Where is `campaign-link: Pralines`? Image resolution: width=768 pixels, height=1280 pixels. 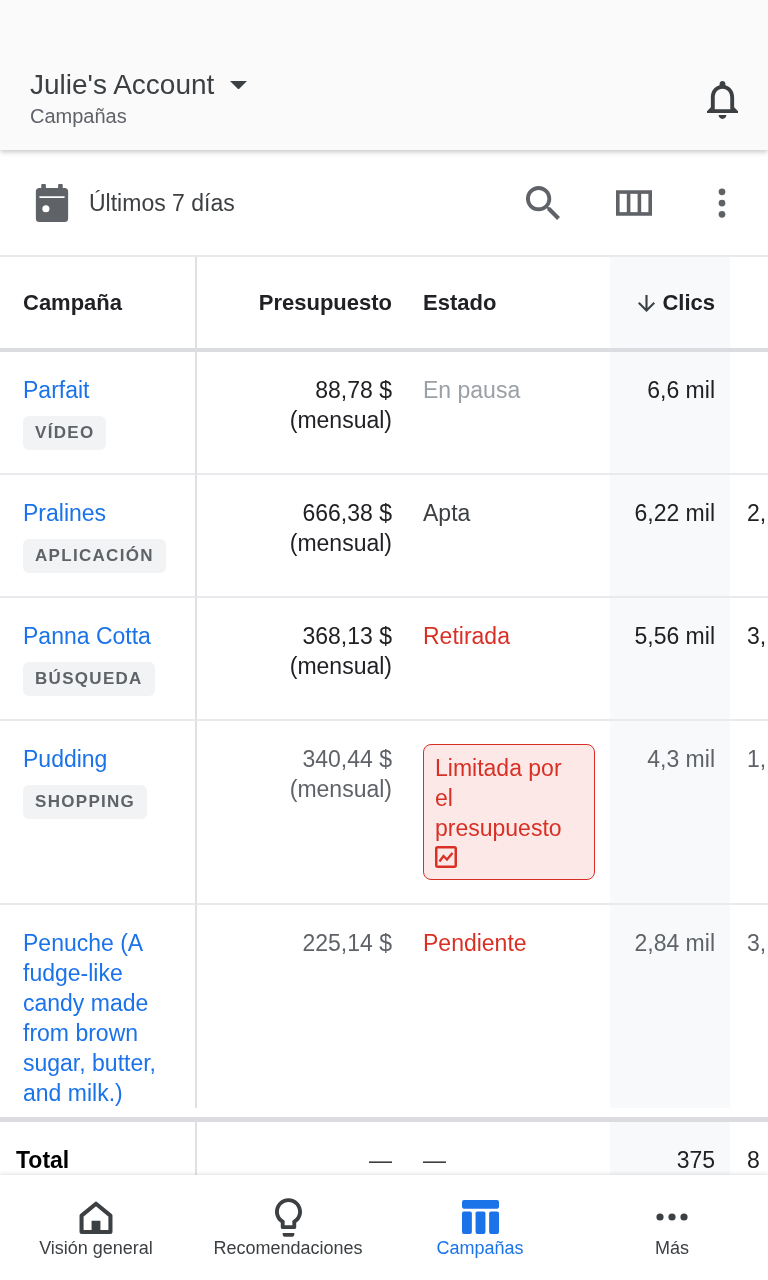 campaign-link: Pralines is located at coordinates (65, 513).